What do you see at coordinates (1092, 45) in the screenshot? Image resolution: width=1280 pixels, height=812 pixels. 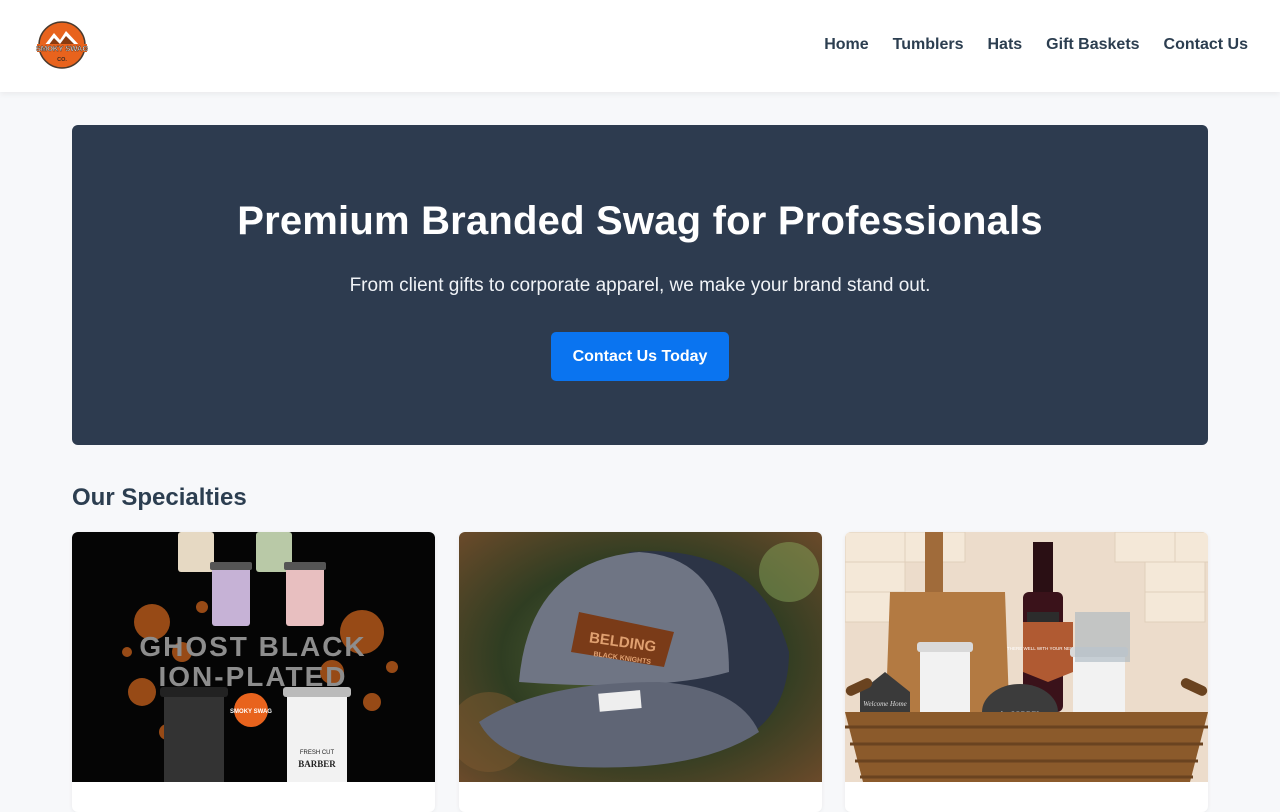 I see `nav-gift-baskets: Gift Baskets` at bounding box center [1092, 45].